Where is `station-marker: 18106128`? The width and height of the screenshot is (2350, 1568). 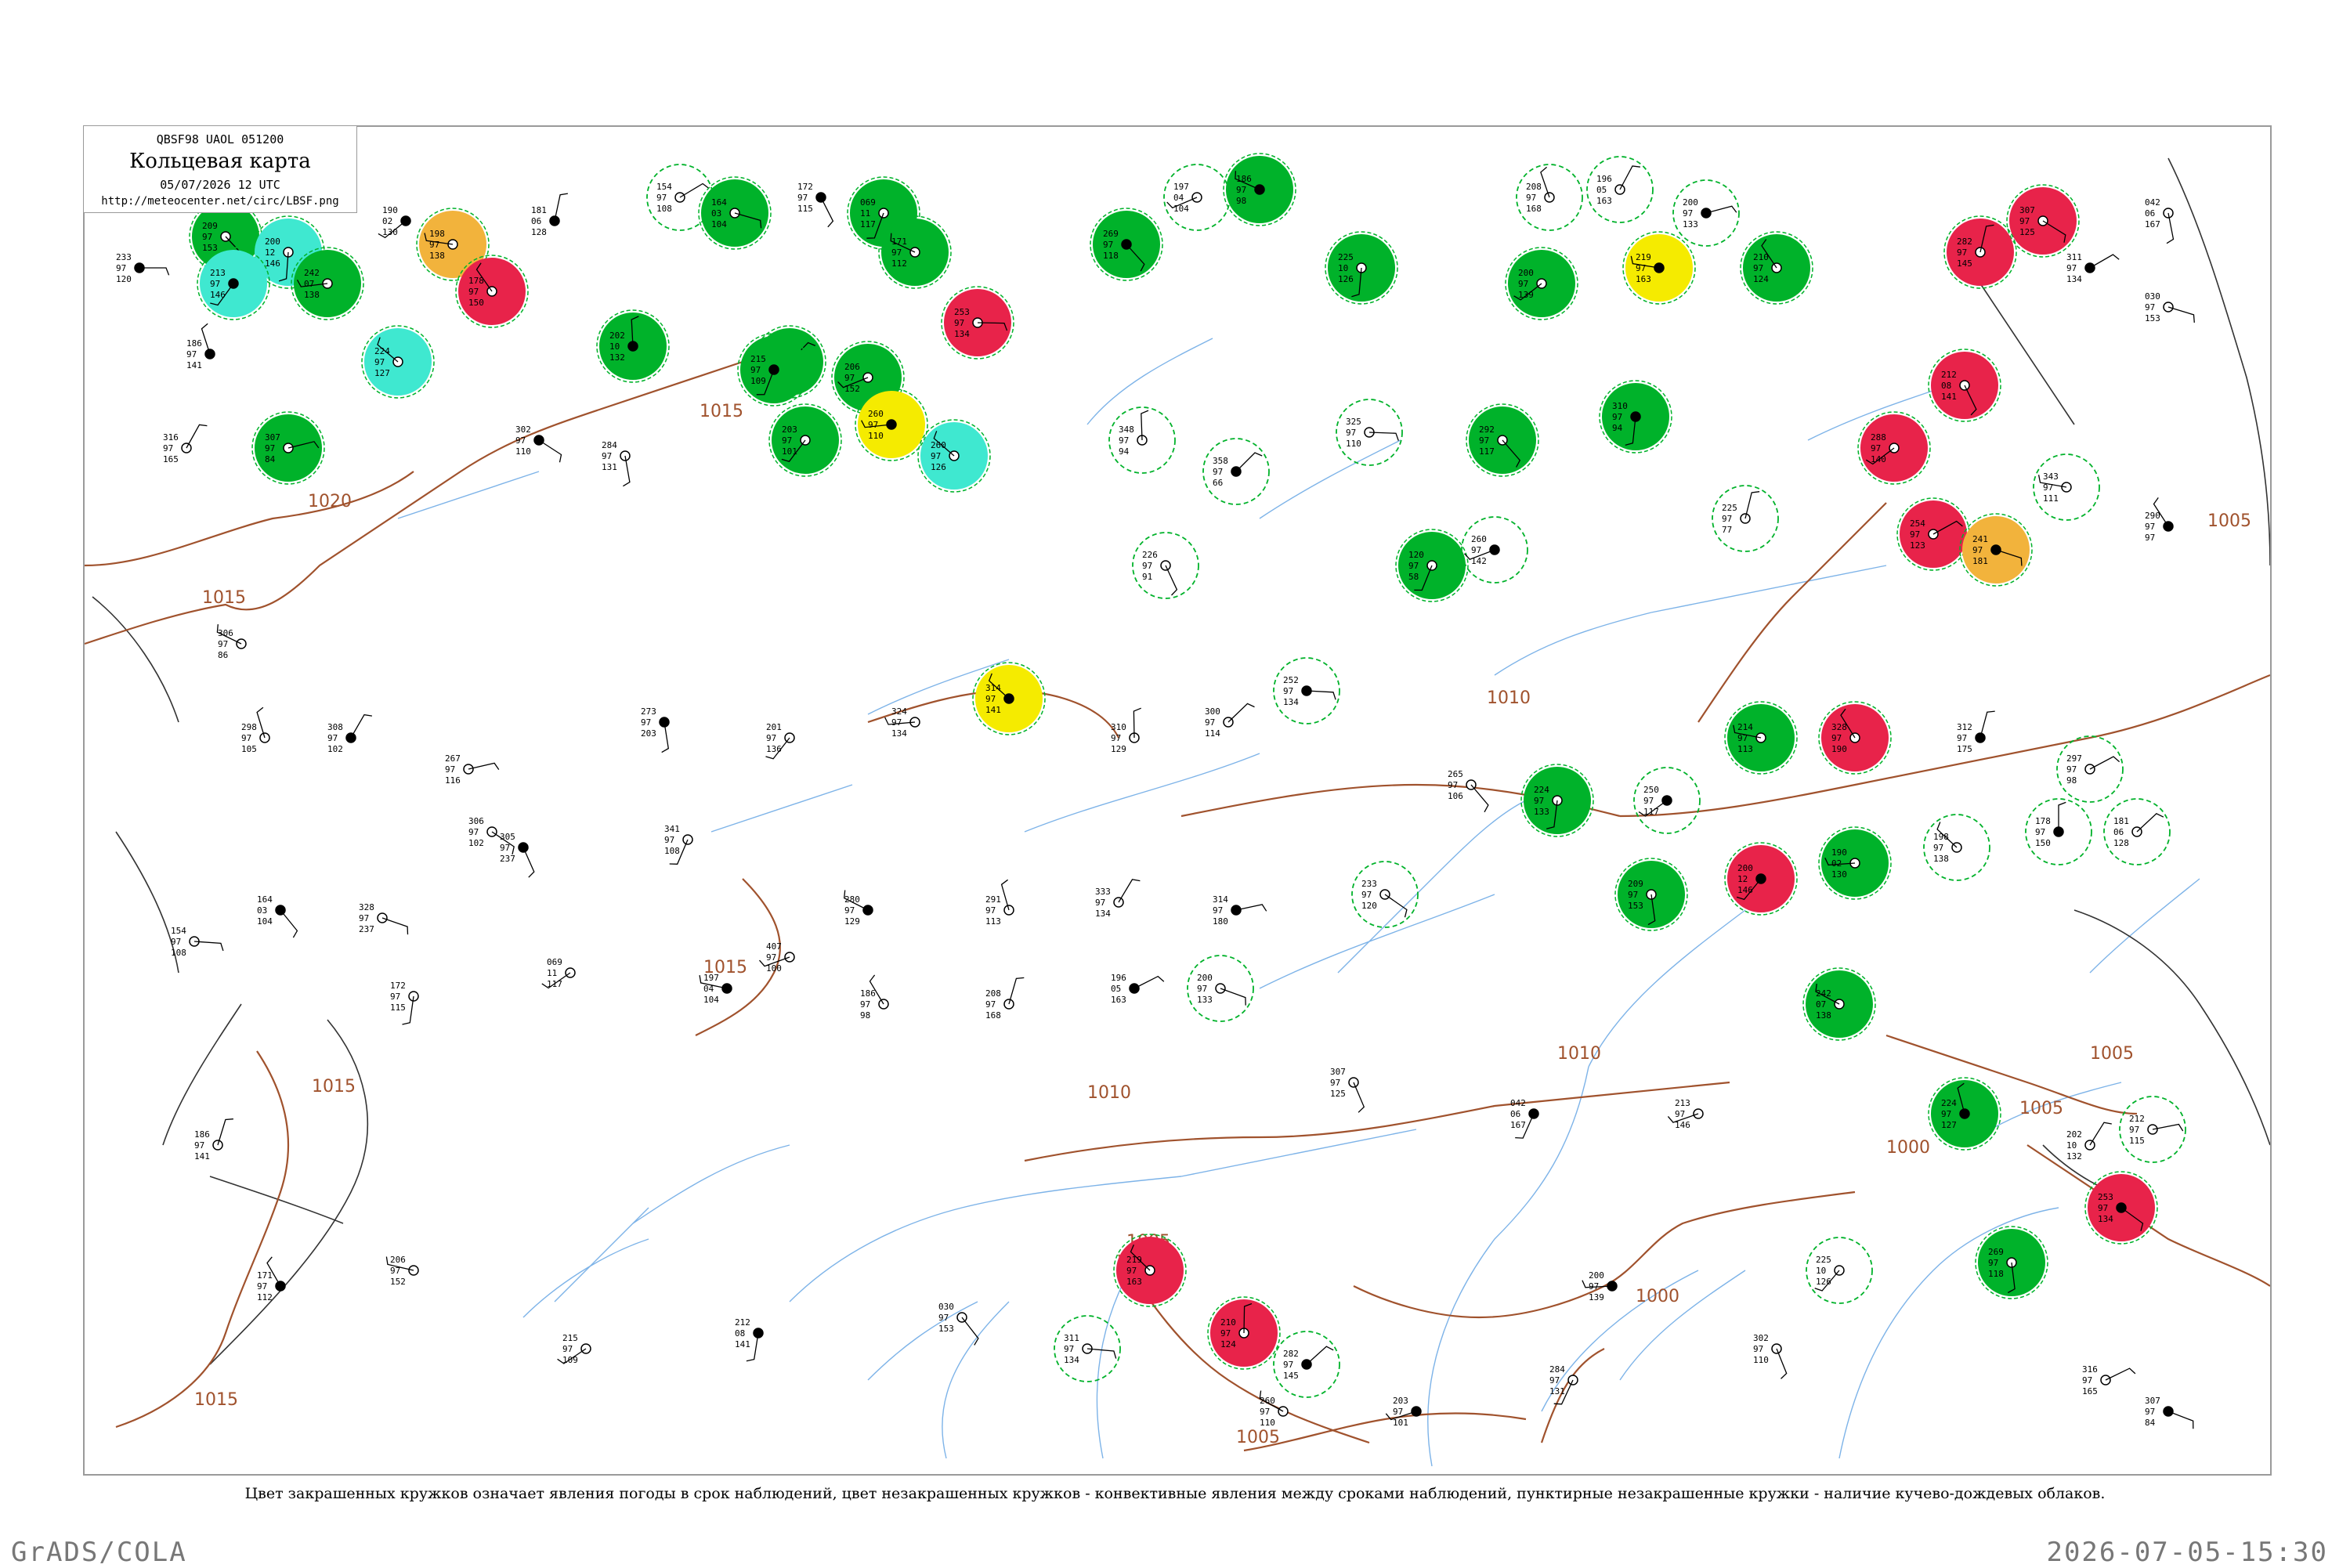 station-marker: 18106128 is located at coordinates (2137, 831).